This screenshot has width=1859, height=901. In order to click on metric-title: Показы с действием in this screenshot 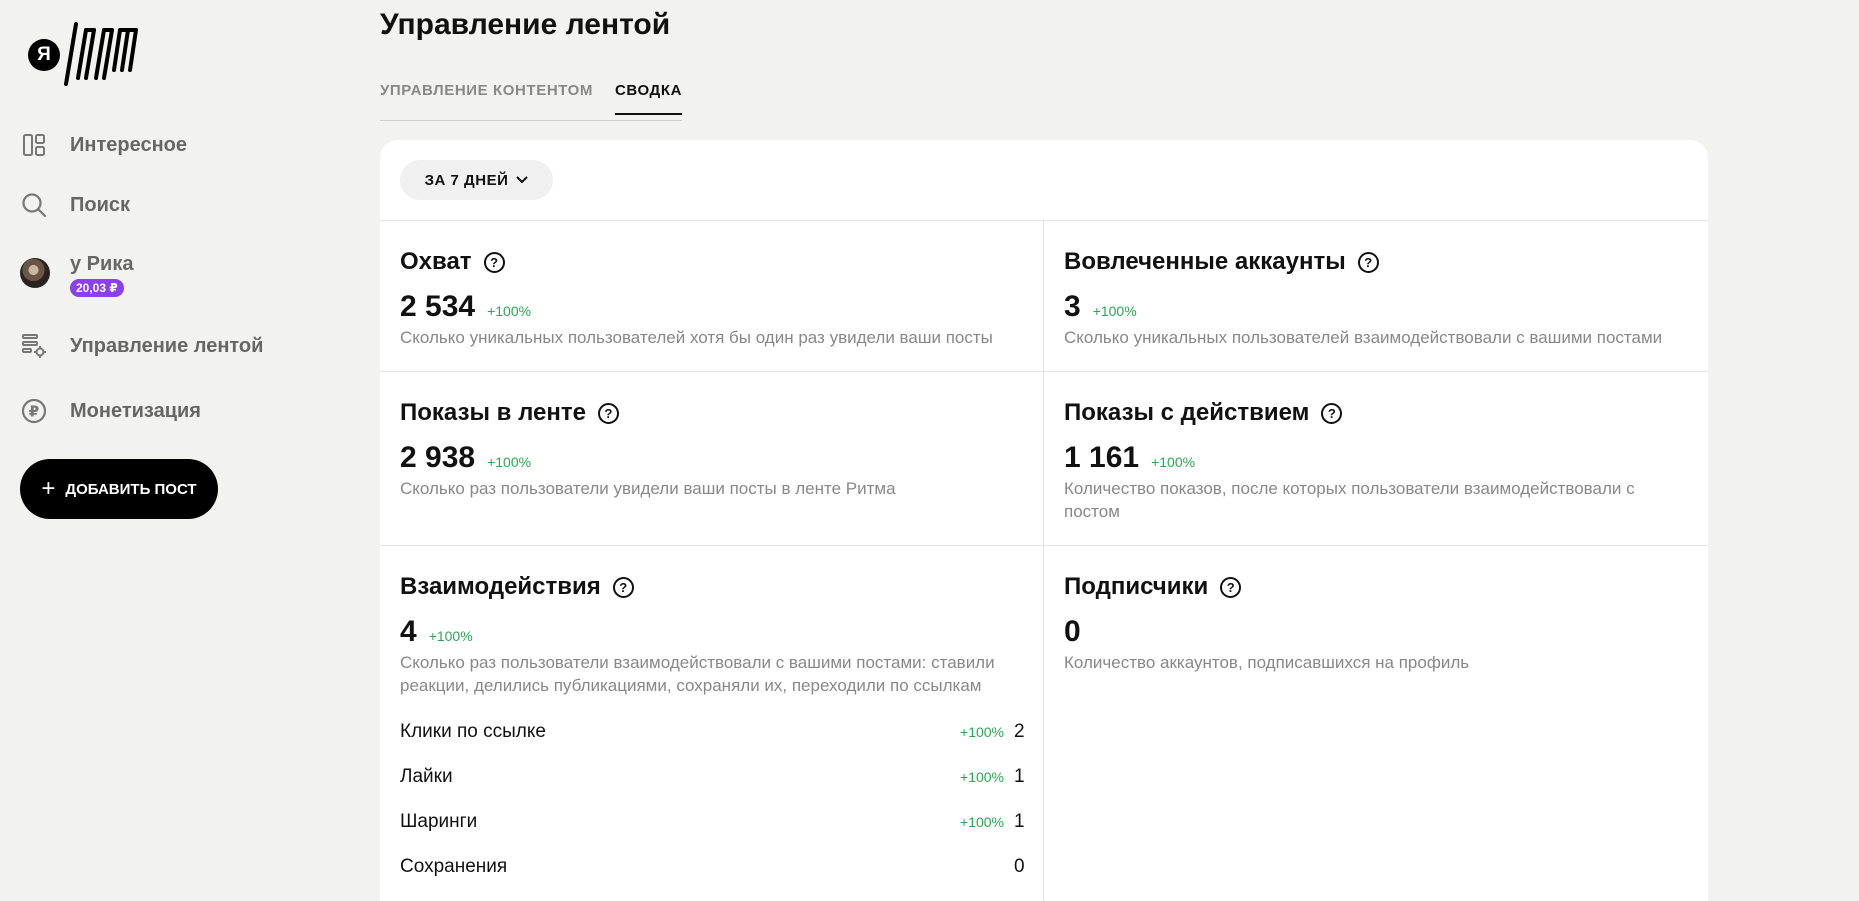, I will do `click(1187, 412)`.